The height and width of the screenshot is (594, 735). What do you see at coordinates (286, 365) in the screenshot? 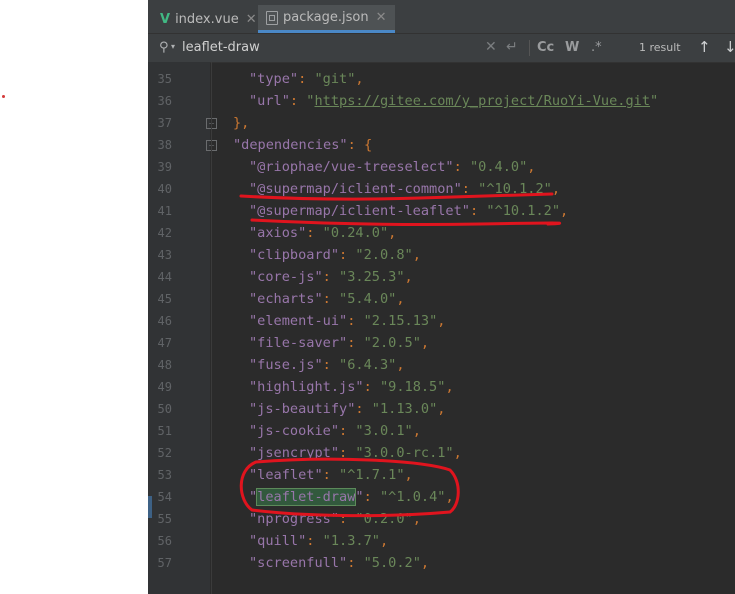
I see `code-token: "fuse.js"` at bounding box center [286, 365].